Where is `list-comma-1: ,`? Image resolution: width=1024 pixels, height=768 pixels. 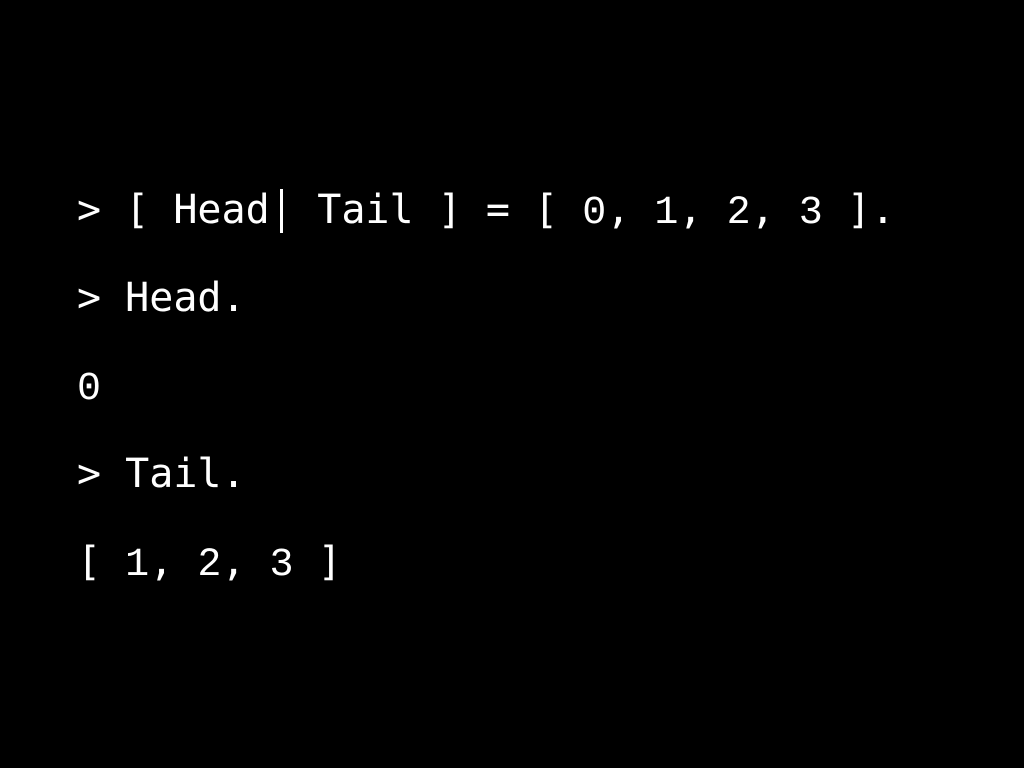 list-comma-1: , is located at coordinates (702, 210).